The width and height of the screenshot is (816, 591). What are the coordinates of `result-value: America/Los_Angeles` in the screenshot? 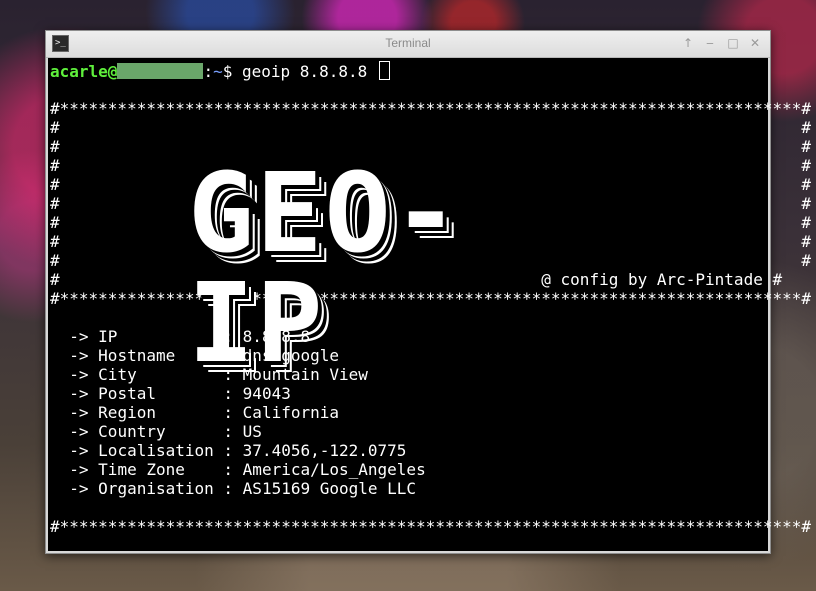 It's located at (334, 469).